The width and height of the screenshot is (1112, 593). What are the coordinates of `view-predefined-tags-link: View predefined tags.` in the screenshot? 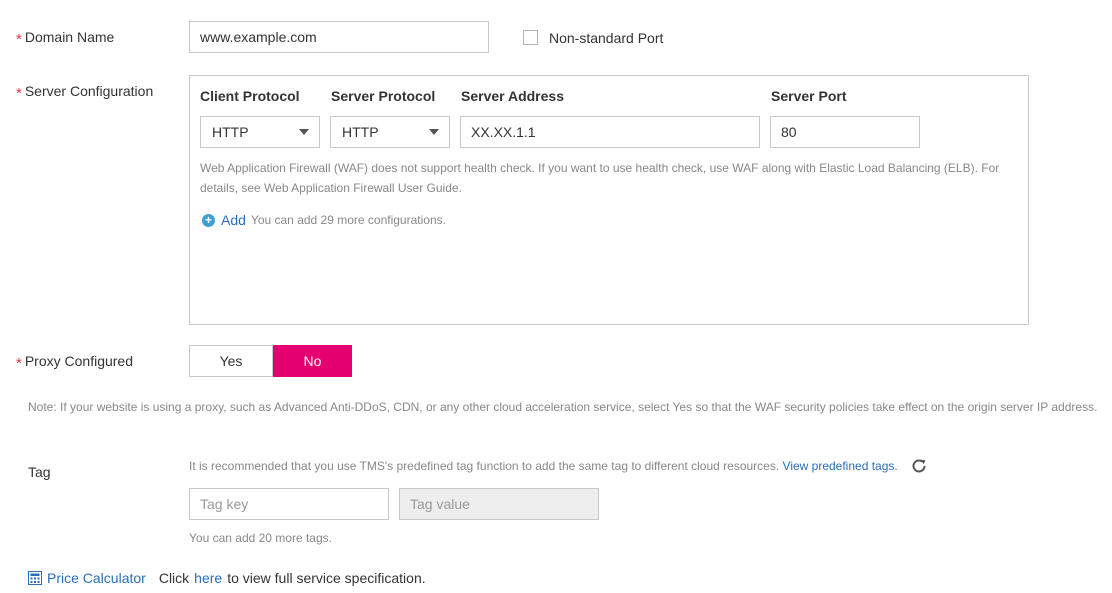 It's located at (840, 466).